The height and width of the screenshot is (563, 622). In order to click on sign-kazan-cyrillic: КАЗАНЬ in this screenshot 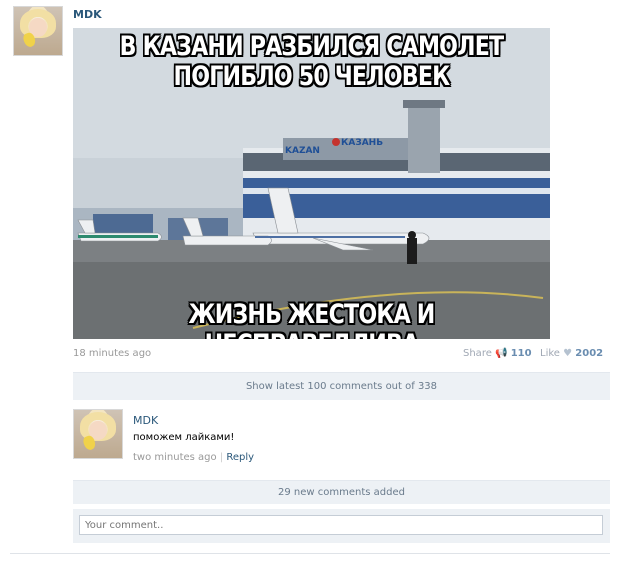, I will do `click(362, 143)`.